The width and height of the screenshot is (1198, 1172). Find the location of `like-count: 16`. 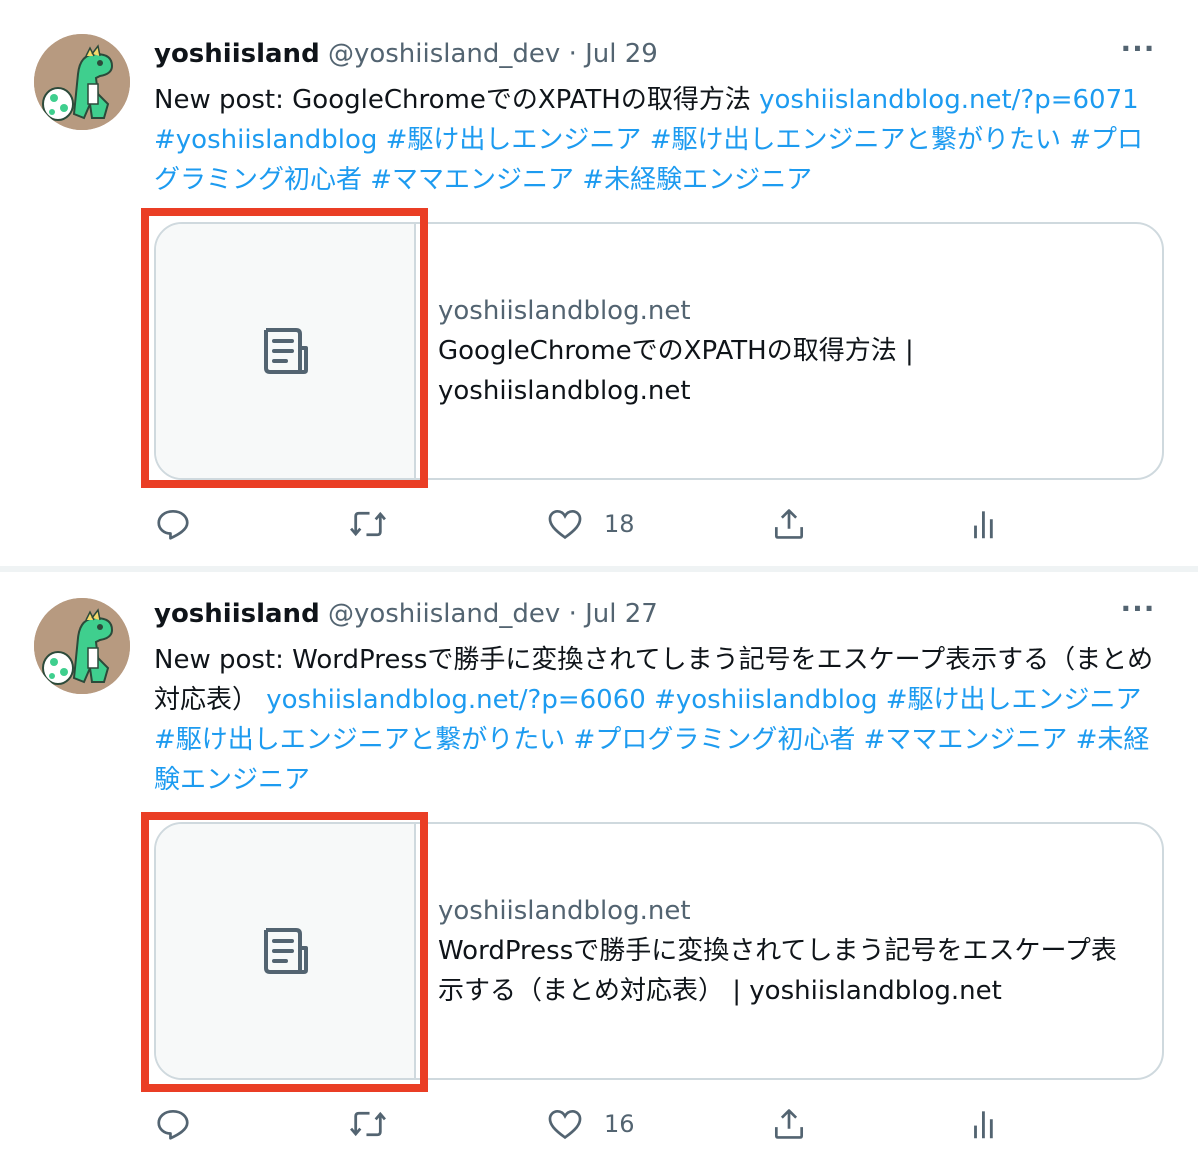

like-count: 16 is located at coordinates (619, 1124).